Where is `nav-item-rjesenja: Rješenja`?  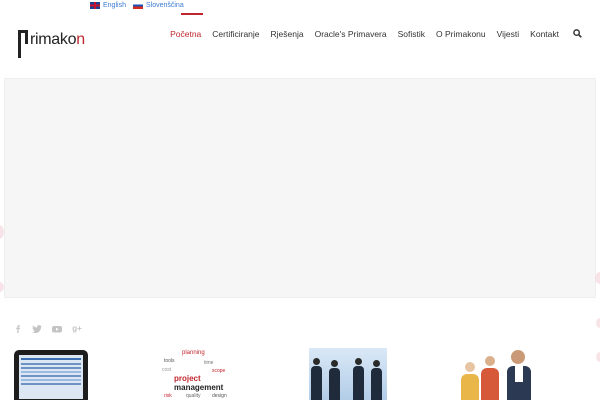
nav-item-rjesenja: Rješenja is located at coordinates (287, 34).